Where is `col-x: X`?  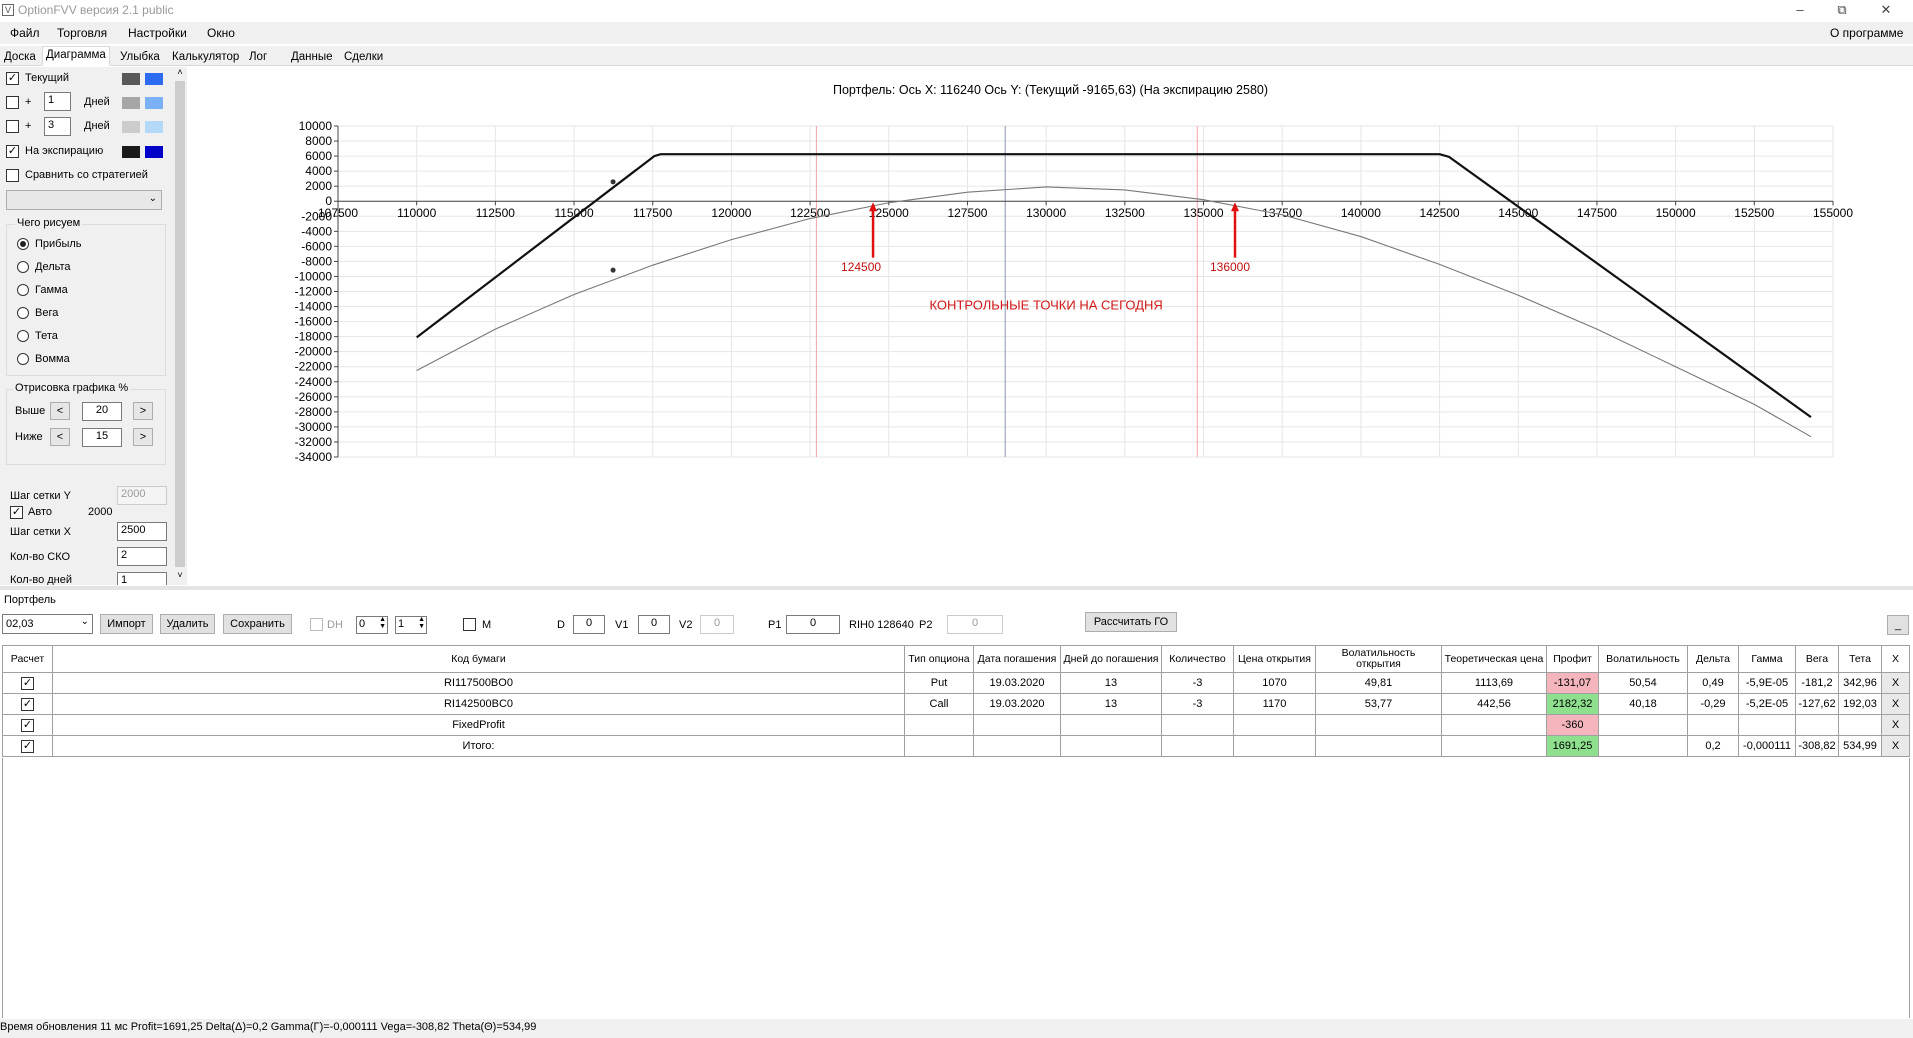
col-x: X is located at coordinates (1895, 659).